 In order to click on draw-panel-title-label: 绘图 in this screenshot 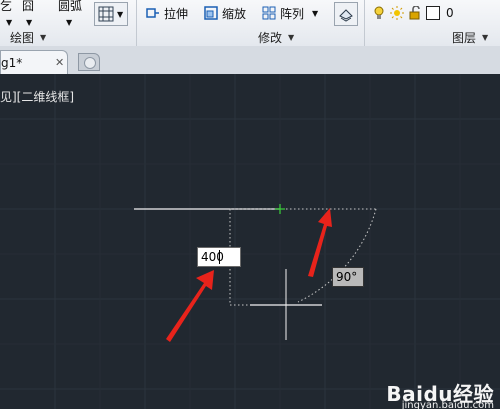, I will do `click(22, 37)`.